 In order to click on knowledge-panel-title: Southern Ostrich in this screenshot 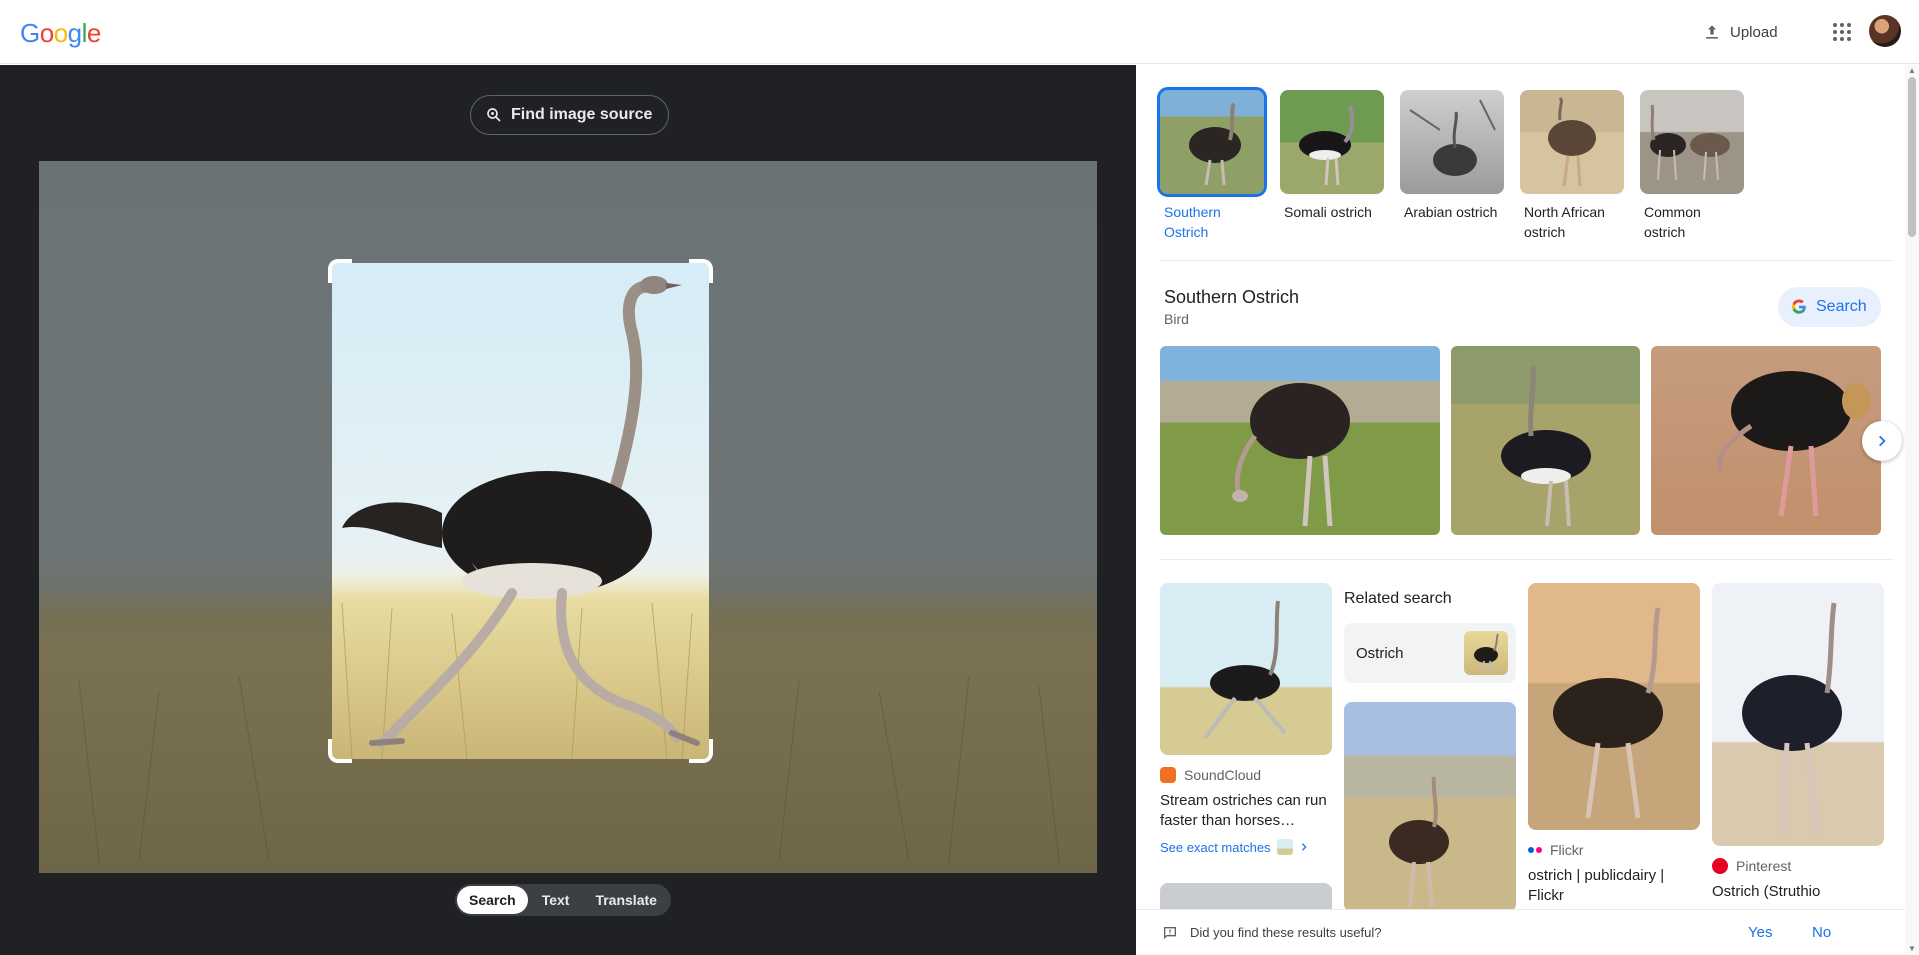, I will do `click(1232, 297)`.